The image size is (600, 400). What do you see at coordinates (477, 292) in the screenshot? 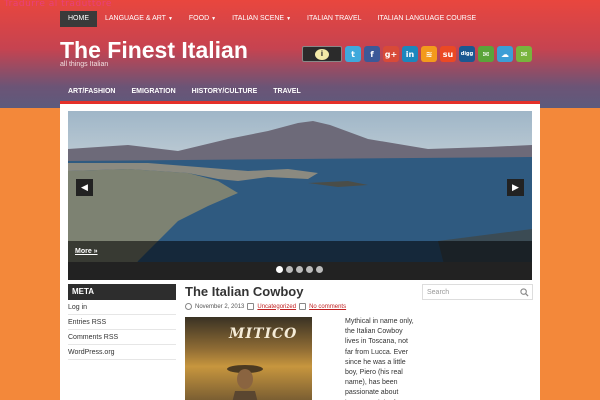
I see `search-box: Search` at bounding box center [477, 292].